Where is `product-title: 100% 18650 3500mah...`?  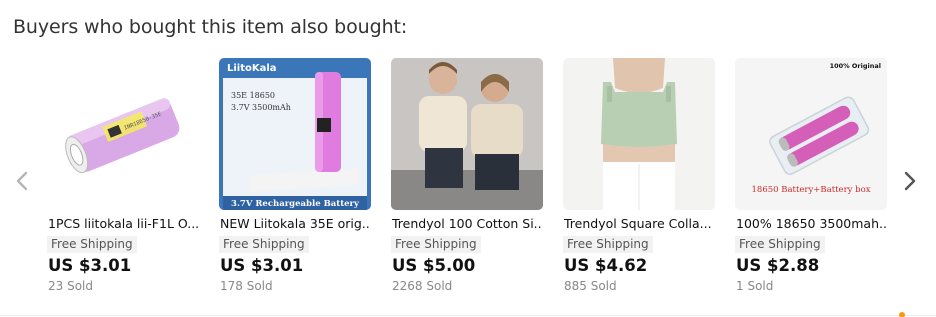
product-title: 100% 18650 3500mah... is located at coordinates (811, 223).